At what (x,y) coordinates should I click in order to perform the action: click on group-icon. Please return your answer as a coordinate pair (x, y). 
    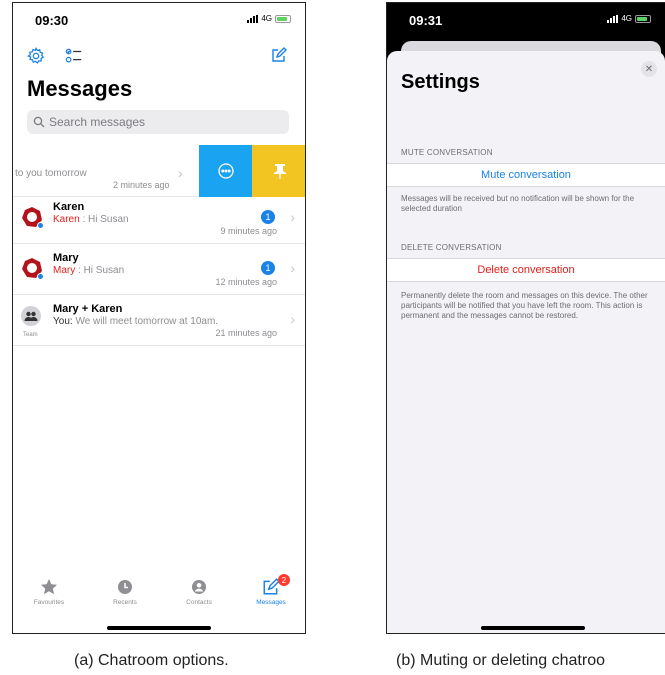
    Looking at the image, I should click on (31, 316).